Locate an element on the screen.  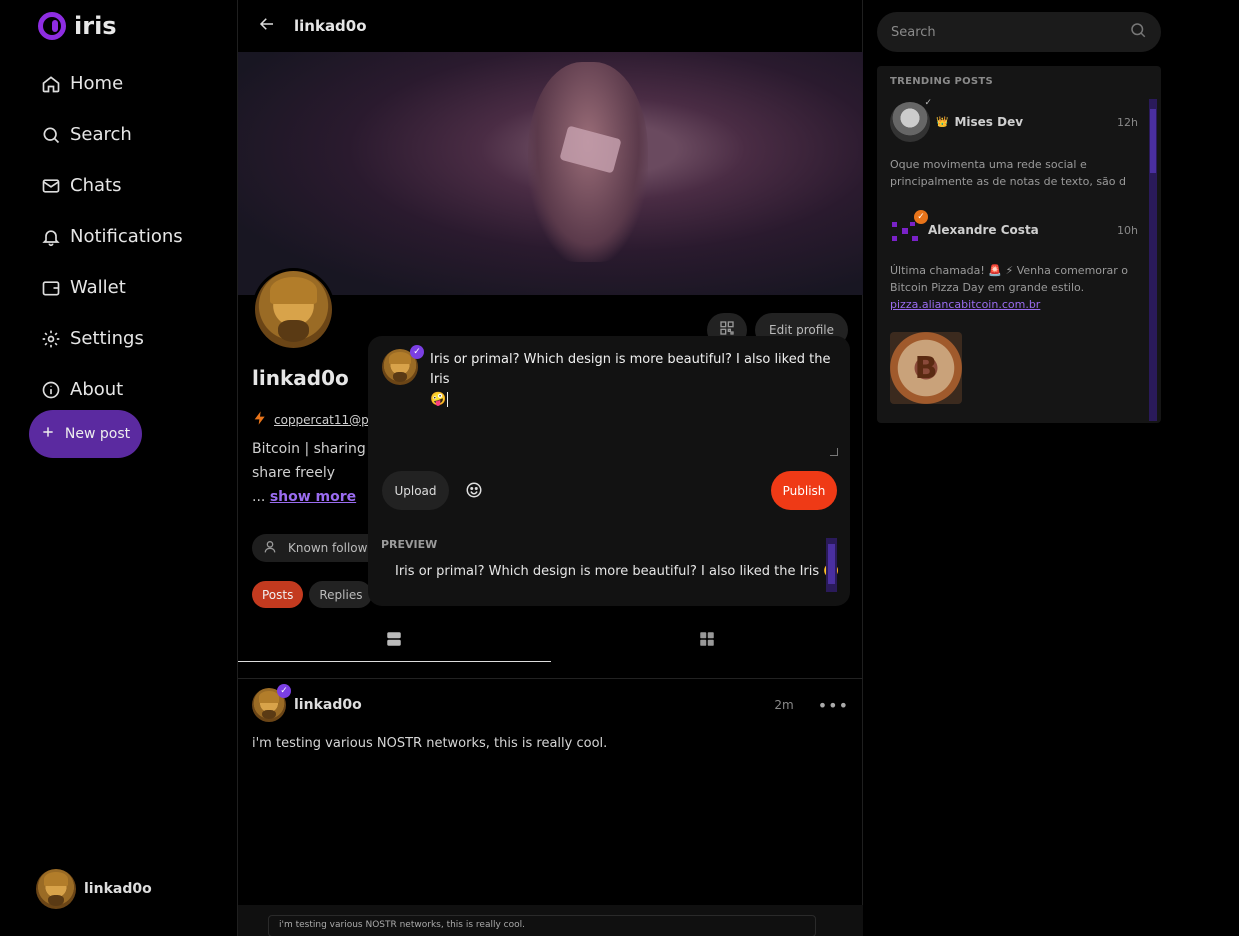
trending-time: 12h is located at coordinates (1127, 122).